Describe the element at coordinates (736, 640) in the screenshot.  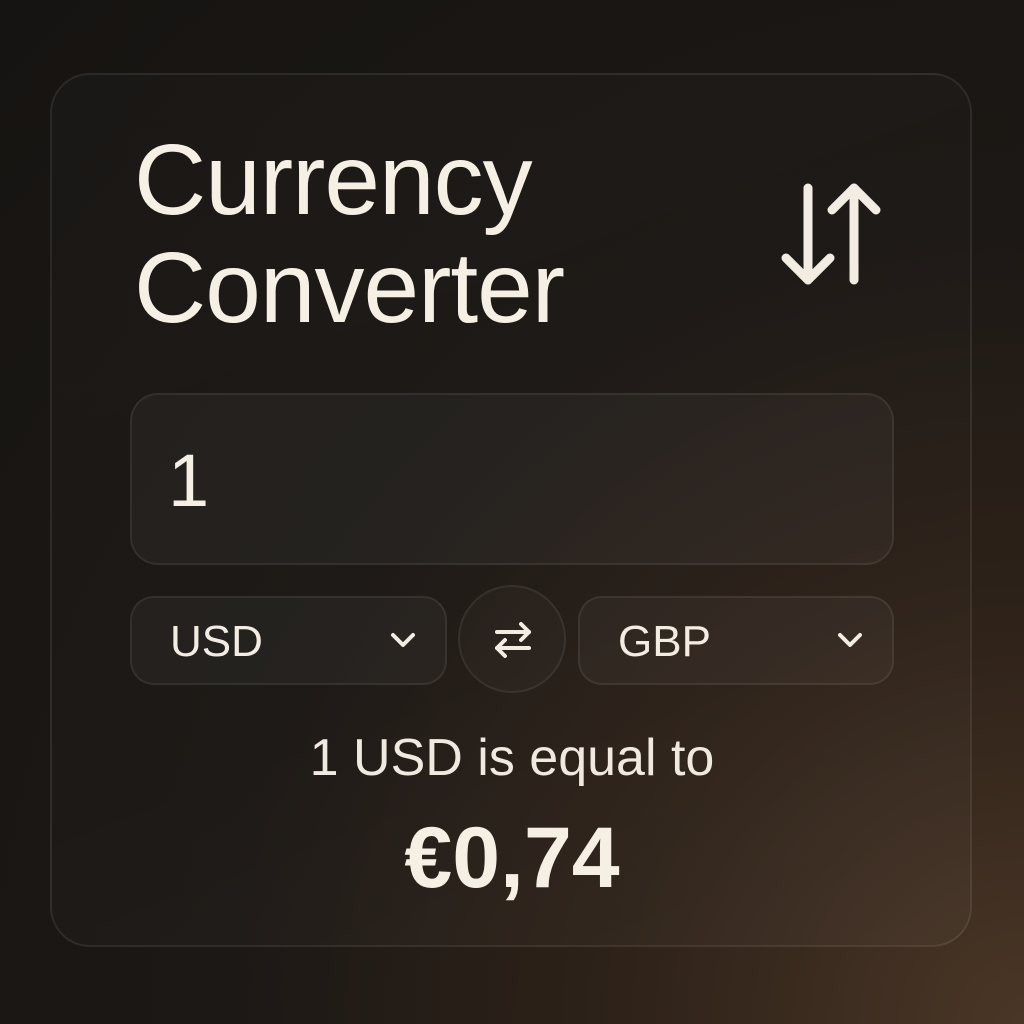
I see `to-currency-select: GBP` at that location.